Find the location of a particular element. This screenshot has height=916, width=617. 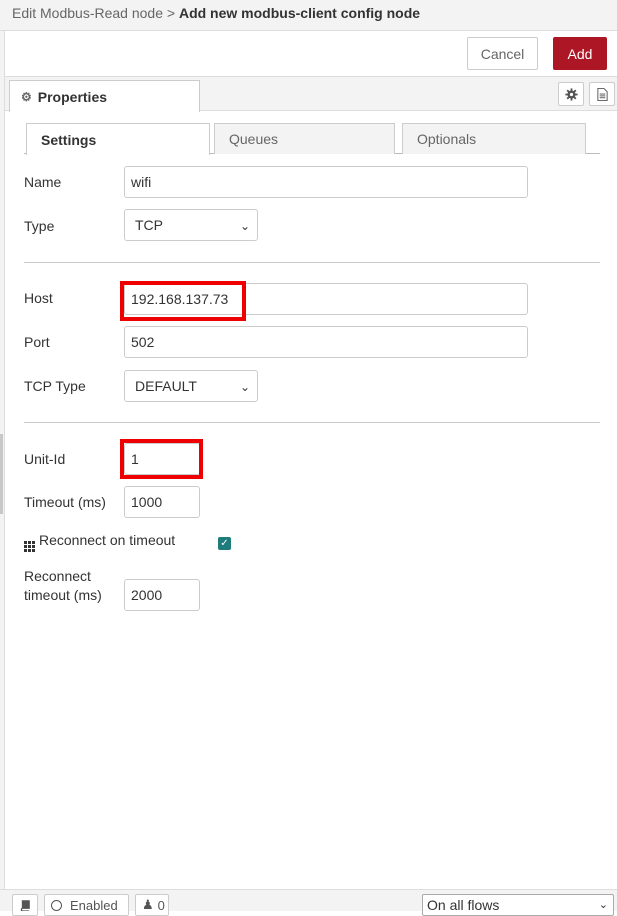

users-count: 0 is located at coordinates (161, 905).